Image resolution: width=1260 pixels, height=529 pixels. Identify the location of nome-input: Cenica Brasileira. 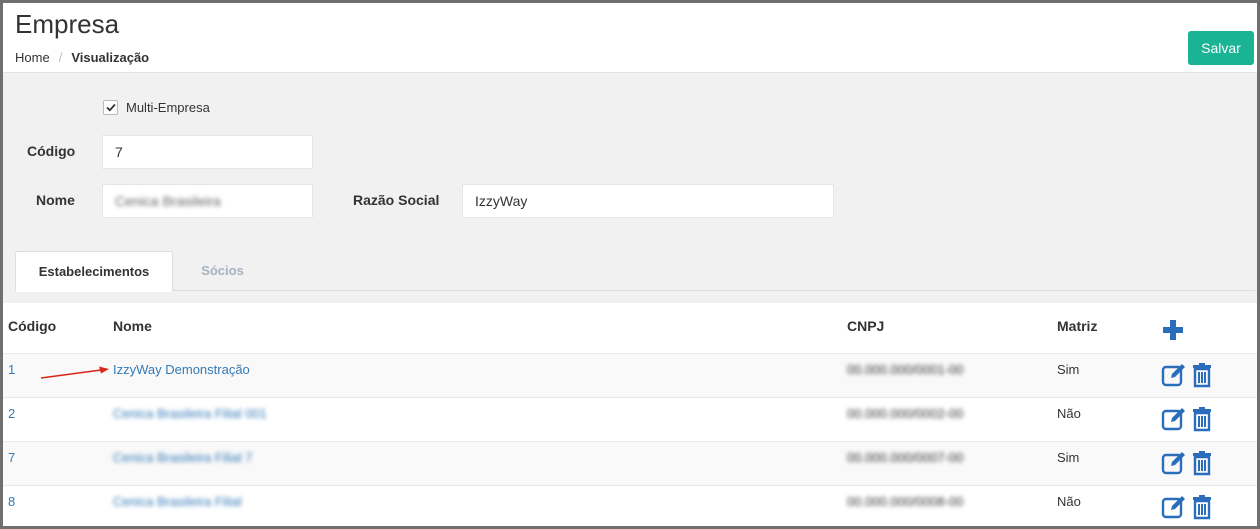
(207, 201).